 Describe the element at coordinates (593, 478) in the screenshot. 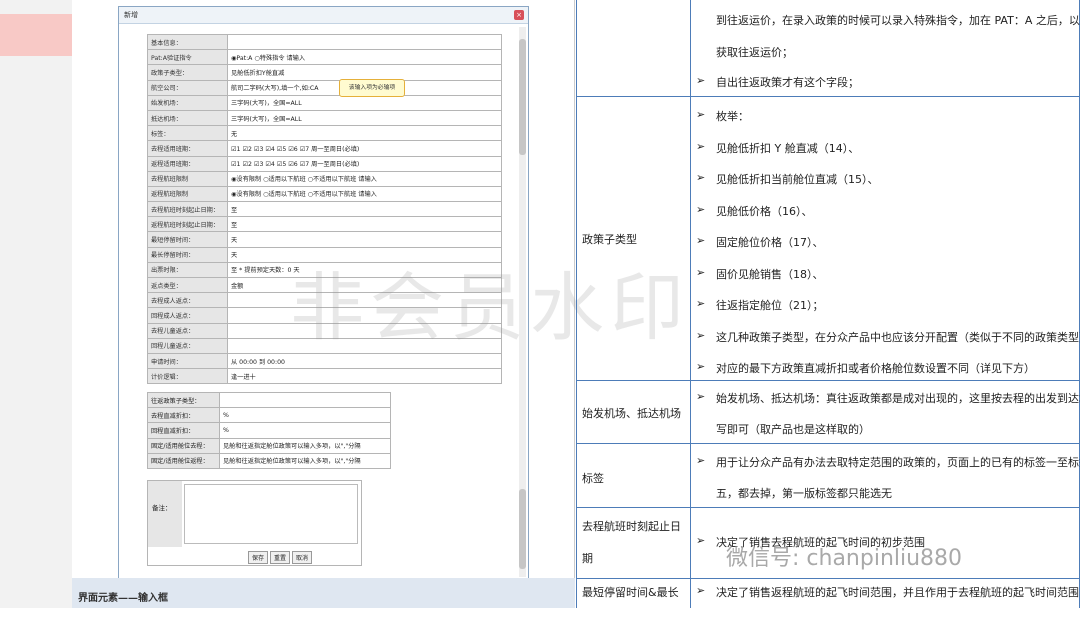

I see `section-label-tags: 标签` at that location.